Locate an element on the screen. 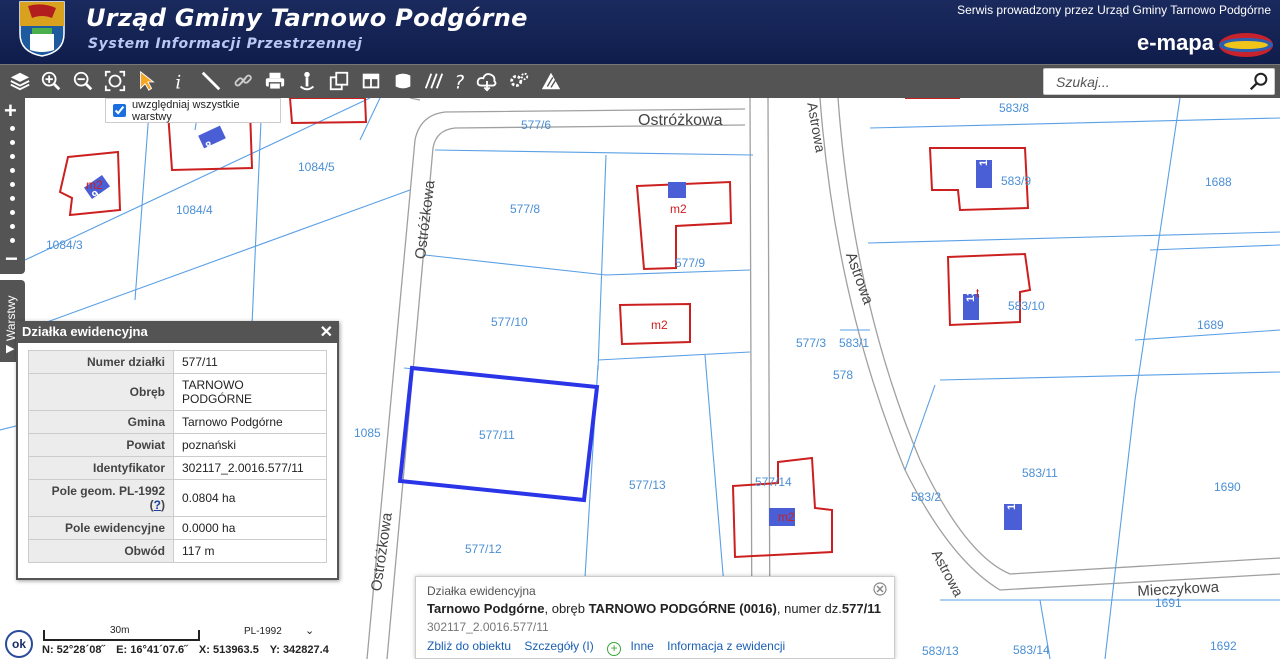 Image resolution: width=1280 pixels, height=659 pixels. table-row: Identyfikator 302117_2.0016.577/11 is located at coordinates (177, 468).